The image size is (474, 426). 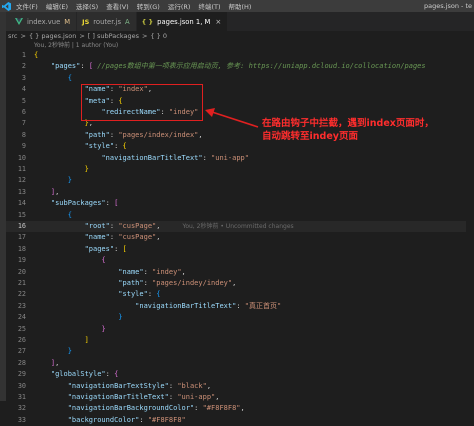 I want to click on vscode-logo-icon, so click(x=6, y=6).